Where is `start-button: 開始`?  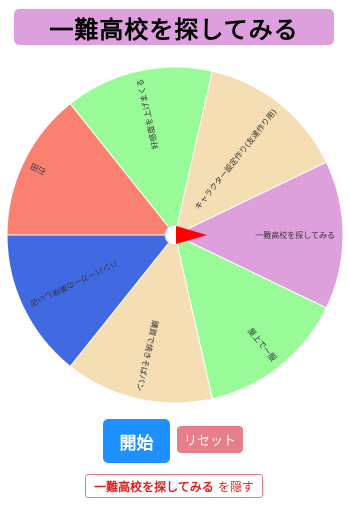 start-button: 開始 is located at coordinates (136, 441).